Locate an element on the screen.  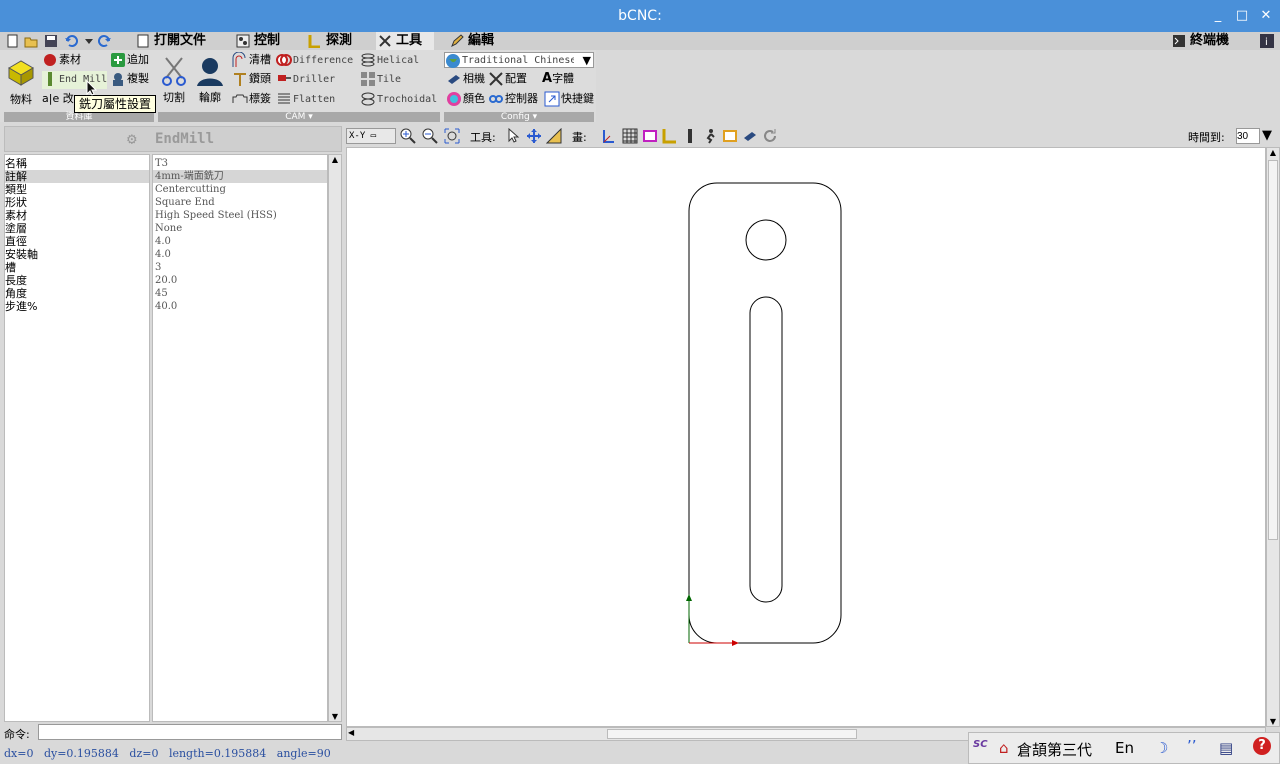
group-cam: CAM ▾ is located at coordinates (299, 117).